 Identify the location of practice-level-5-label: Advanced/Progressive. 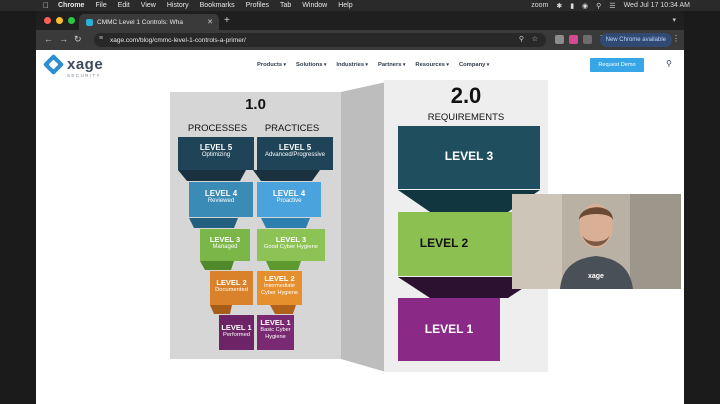
(295, 155).